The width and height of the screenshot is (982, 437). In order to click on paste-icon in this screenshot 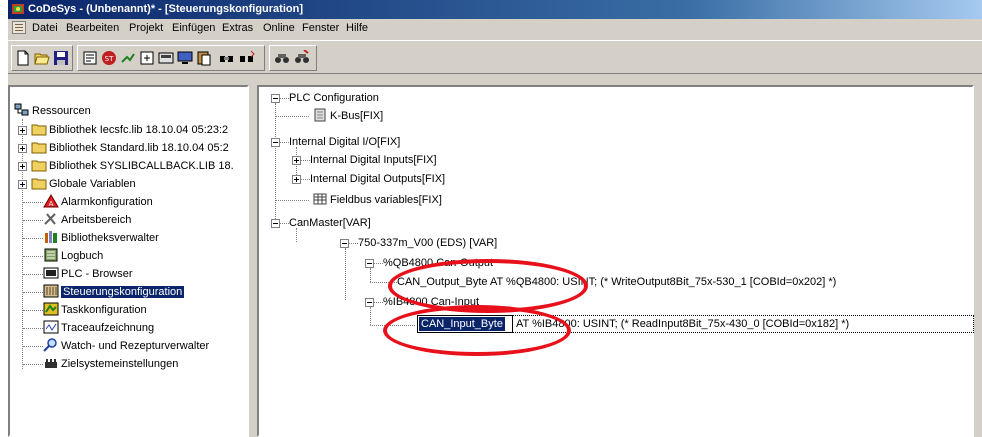, I will do `click(203, 57)`.